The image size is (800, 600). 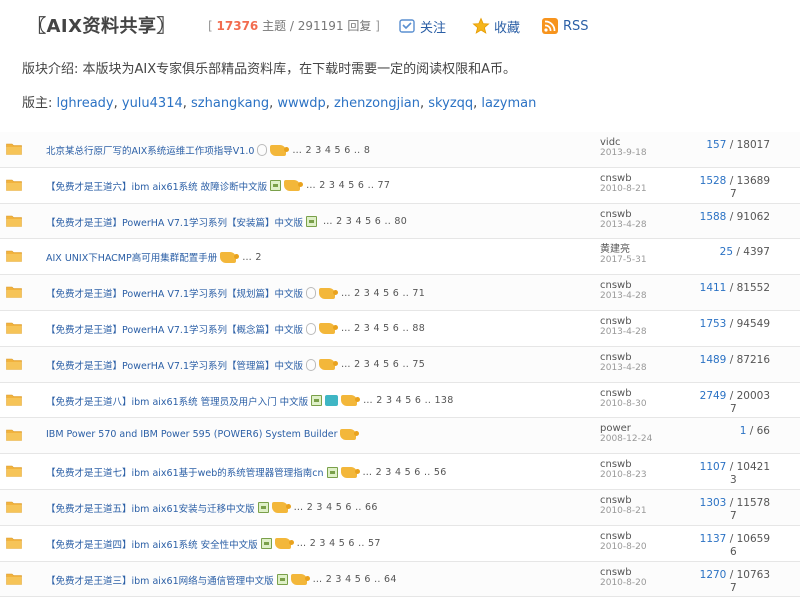 What do you see at coordinates (623, 224) in the screenshot?
I see `post-date: 2013-4-28` at bounding box center [623, 224].